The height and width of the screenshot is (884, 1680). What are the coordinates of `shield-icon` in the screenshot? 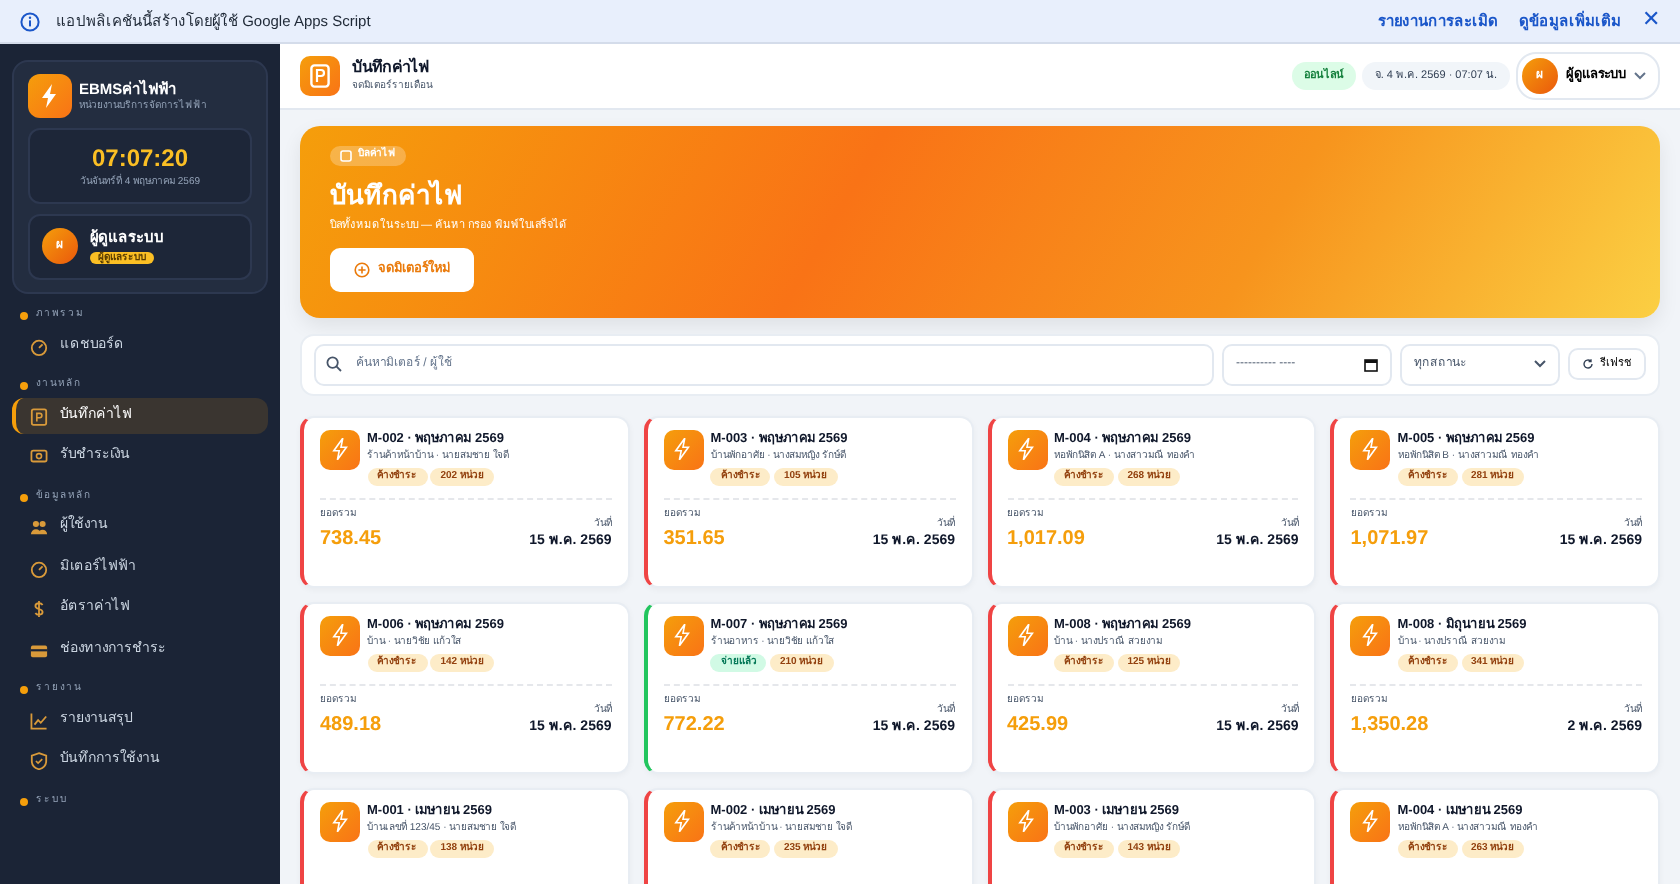 It's located at (39, 761).